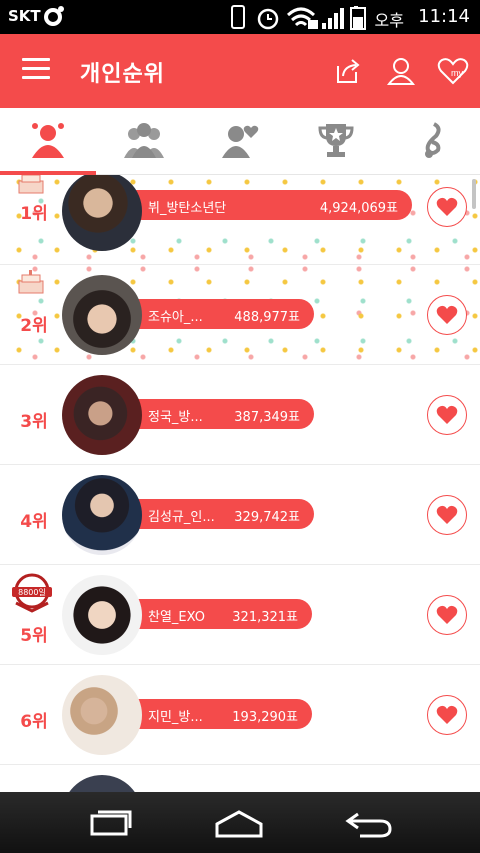 This screenshot has width=480, height=853. What do you see at coordinates (333, 18) in the screenshot?
I see `signal-icon` at bounding box center [333, 18].